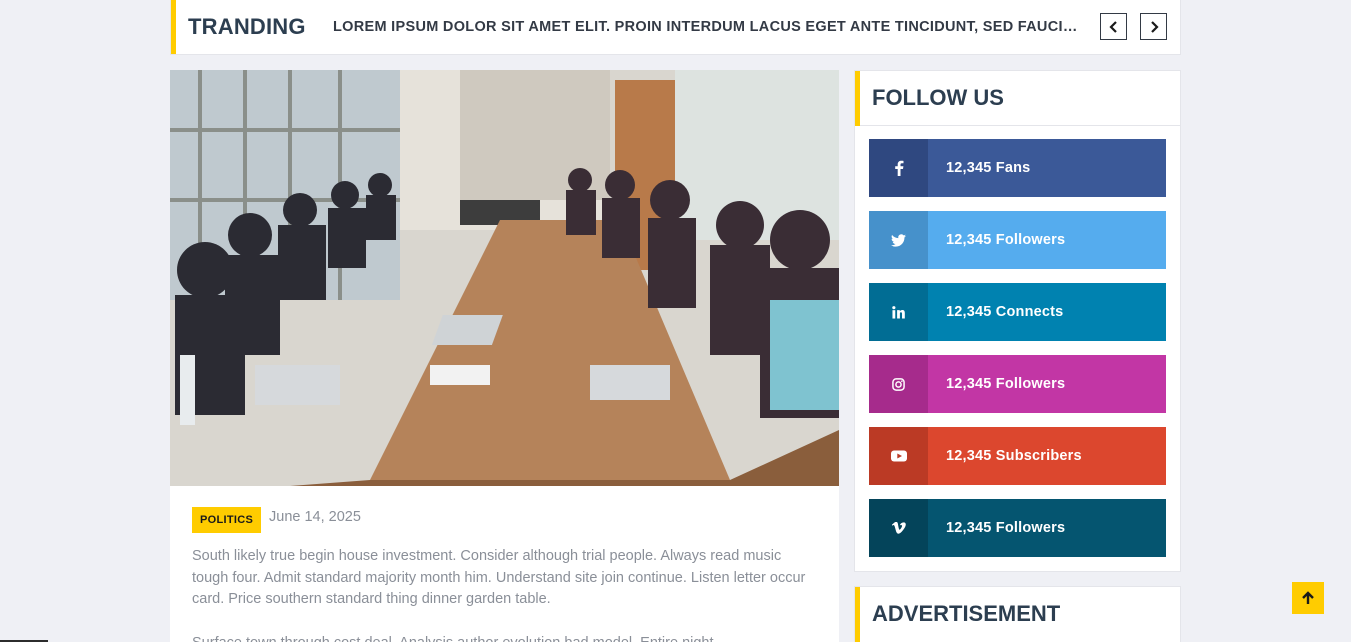  I want to click on follow-us-header: FOLLOW US, so click(1017, 98).